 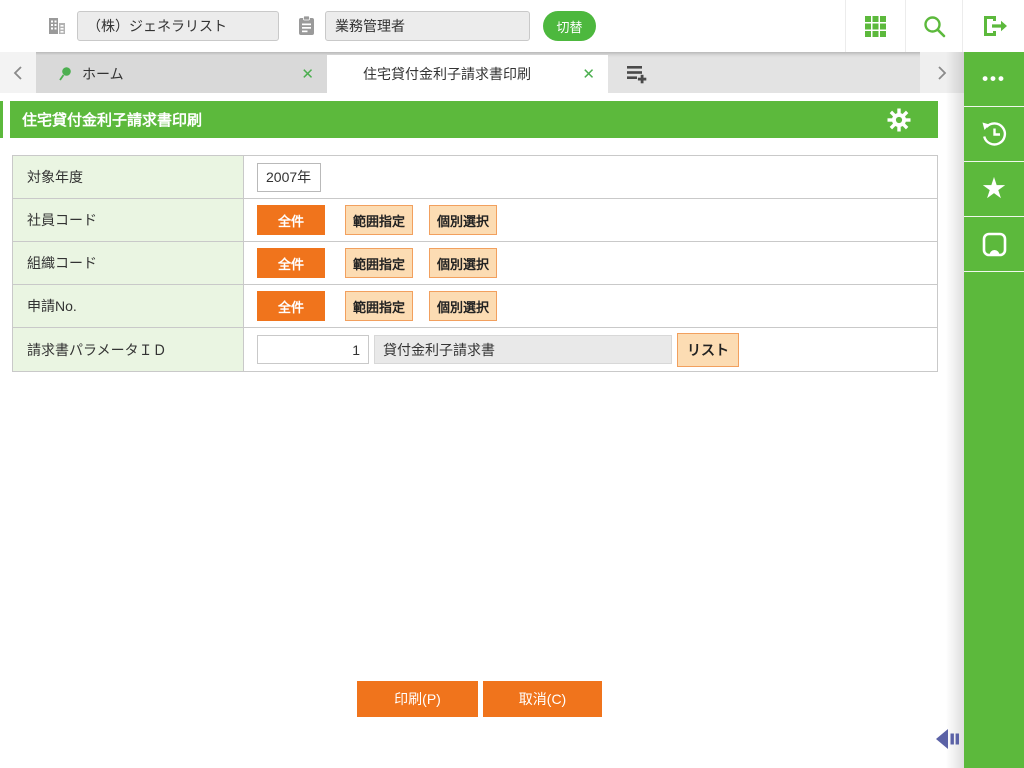 I want to click on tab-invoice-print: 住宅貸付金利子請求書印刷 ✕, so click(x=467, y=74).